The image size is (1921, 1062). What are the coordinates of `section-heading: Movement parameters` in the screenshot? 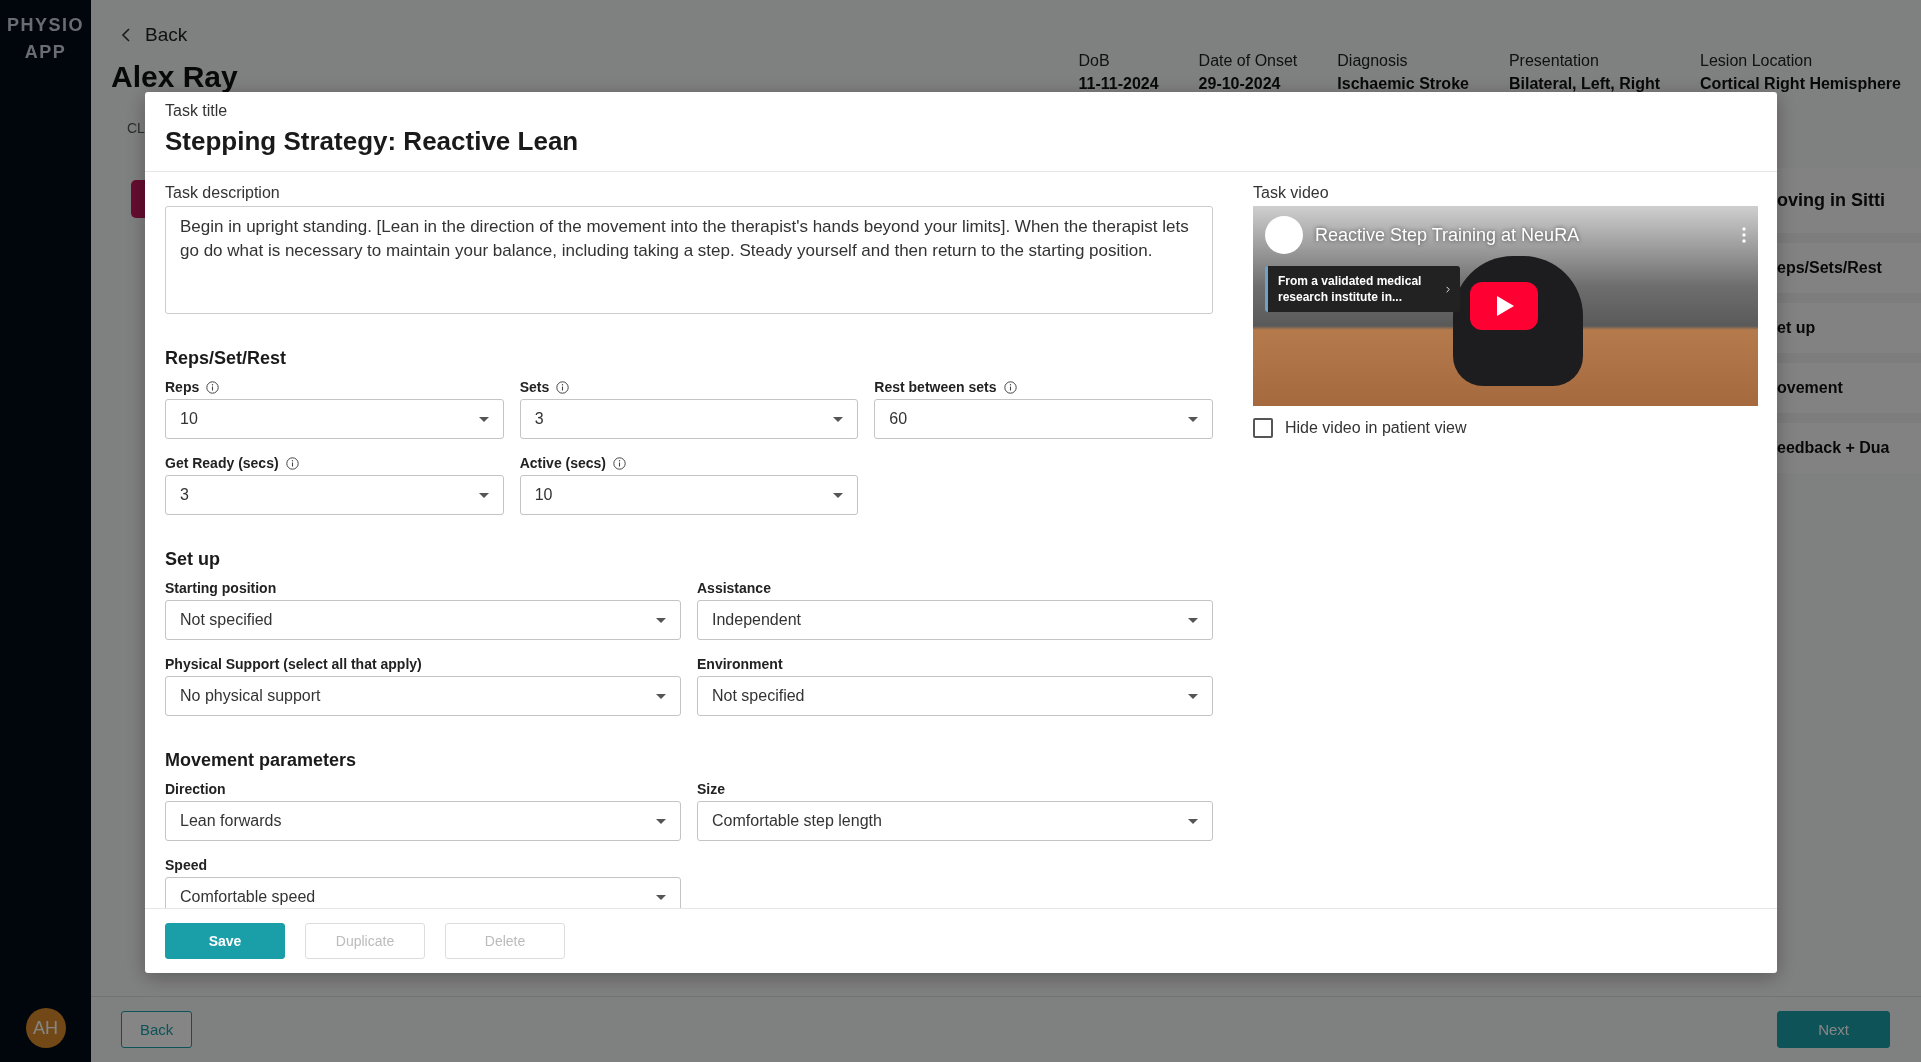 It's located at (261, 760).